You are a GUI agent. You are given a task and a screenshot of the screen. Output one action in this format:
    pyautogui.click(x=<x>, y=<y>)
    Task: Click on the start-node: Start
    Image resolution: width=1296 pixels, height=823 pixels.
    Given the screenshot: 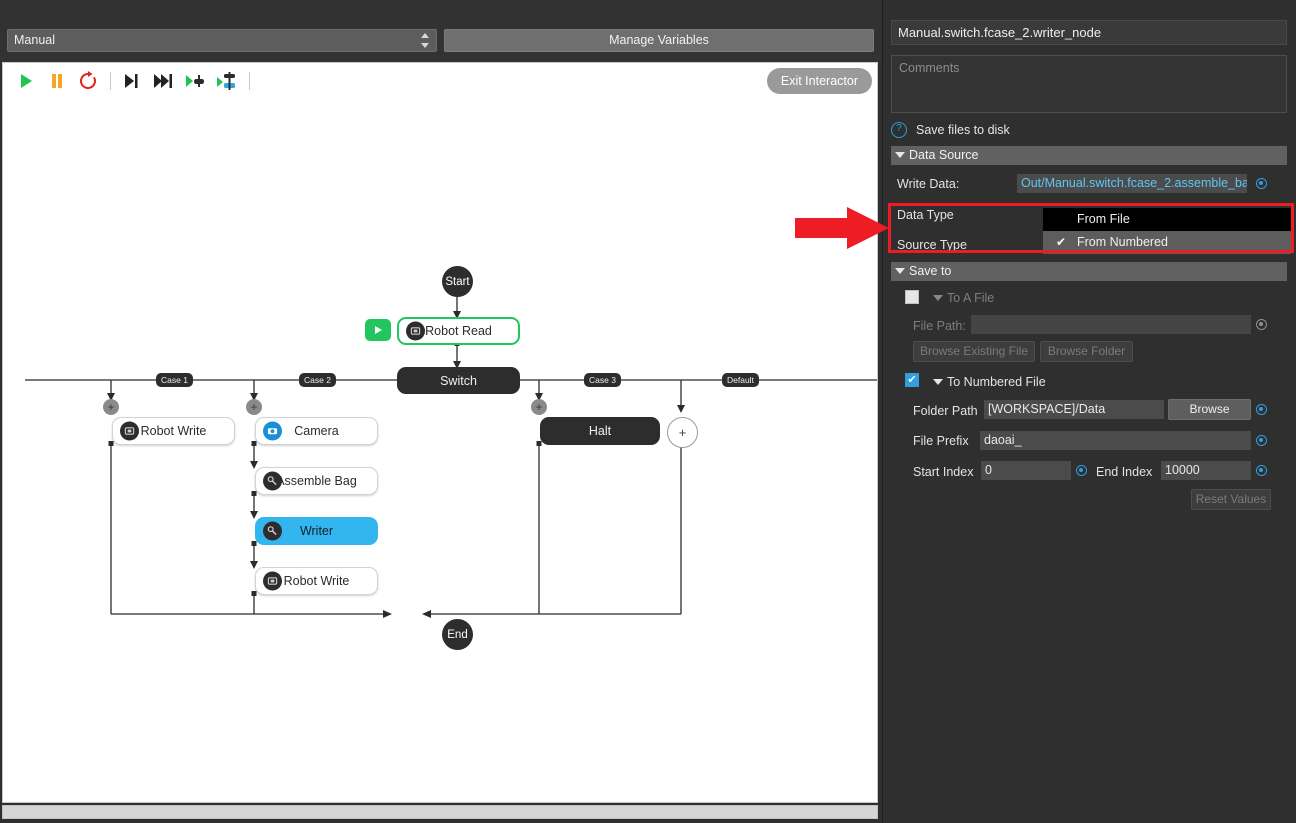 What is the action you would take?
    pyautogui.click(x=457, y=281)
    